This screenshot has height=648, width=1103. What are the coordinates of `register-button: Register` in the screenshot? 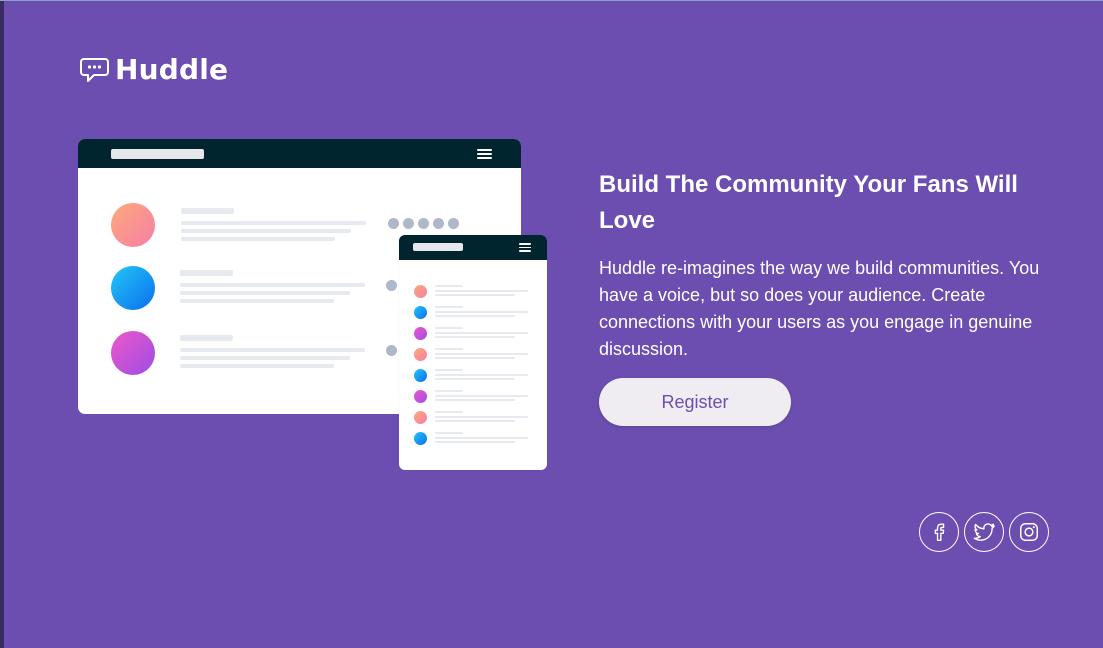 It's located at (695, 402).